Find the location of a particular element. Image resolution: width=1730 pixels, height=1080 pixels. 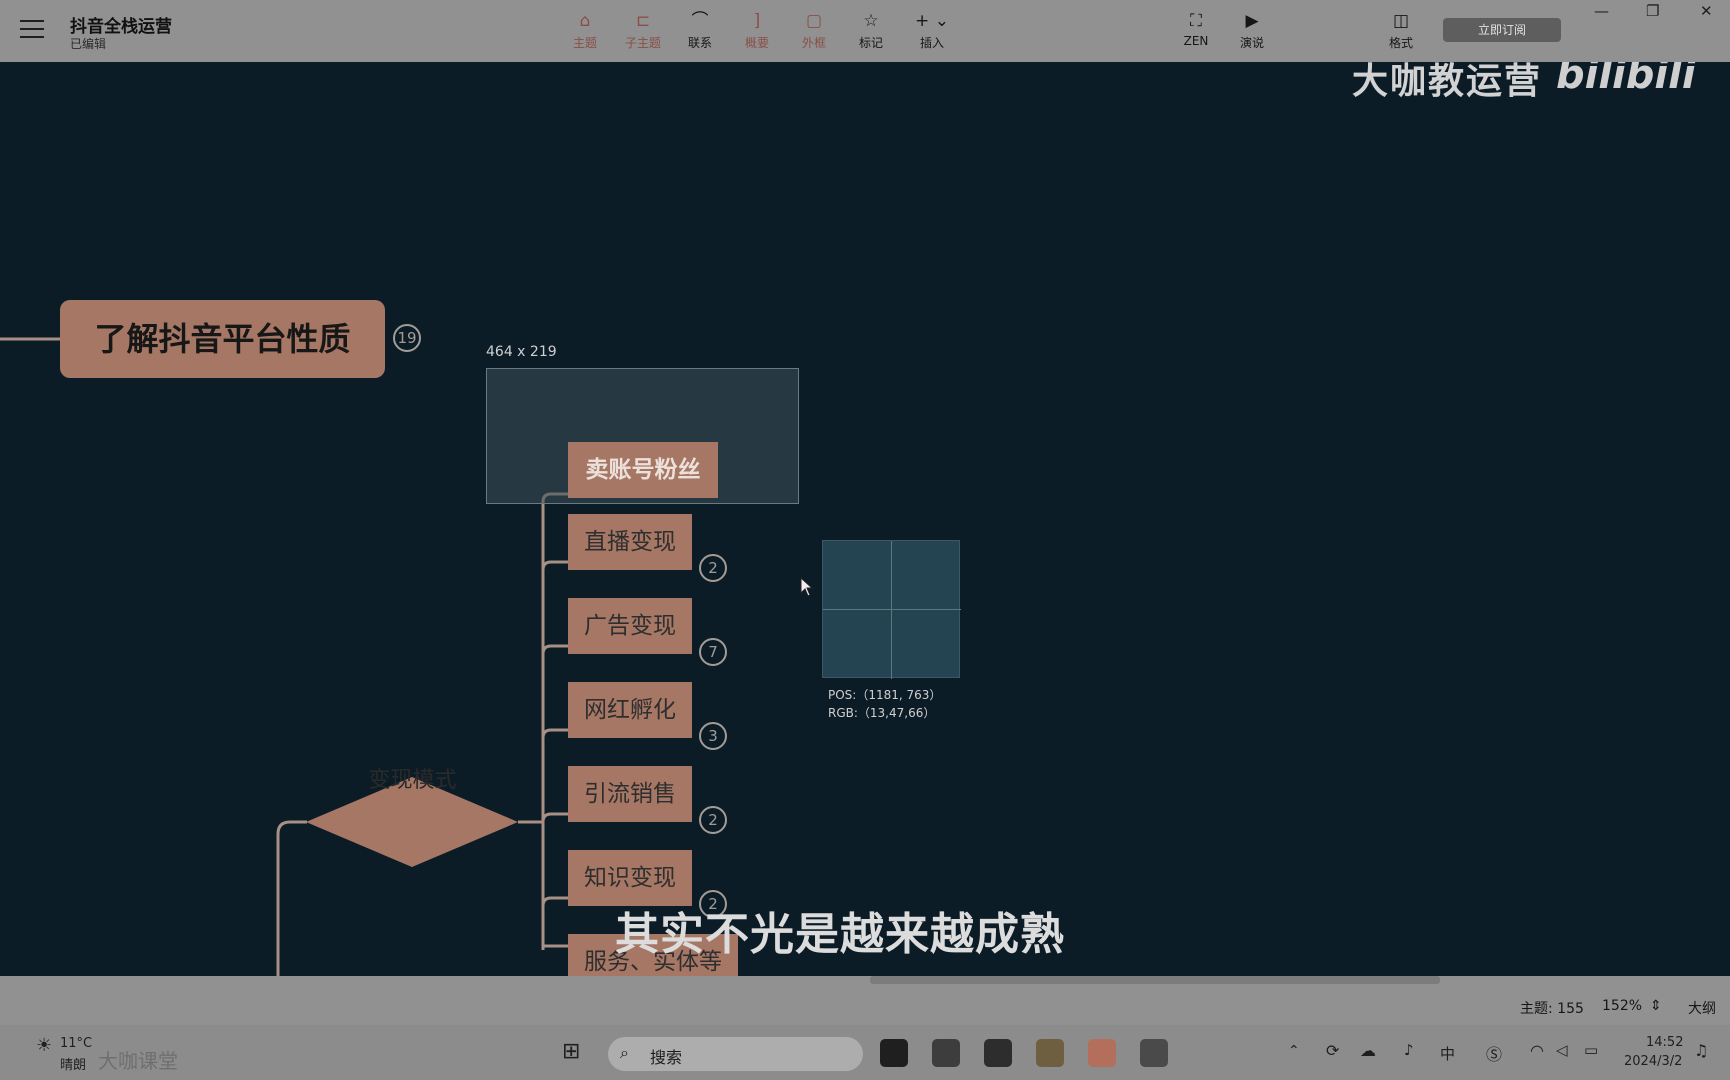

file-explorer-icon is located at coordinates (1050, 1053).